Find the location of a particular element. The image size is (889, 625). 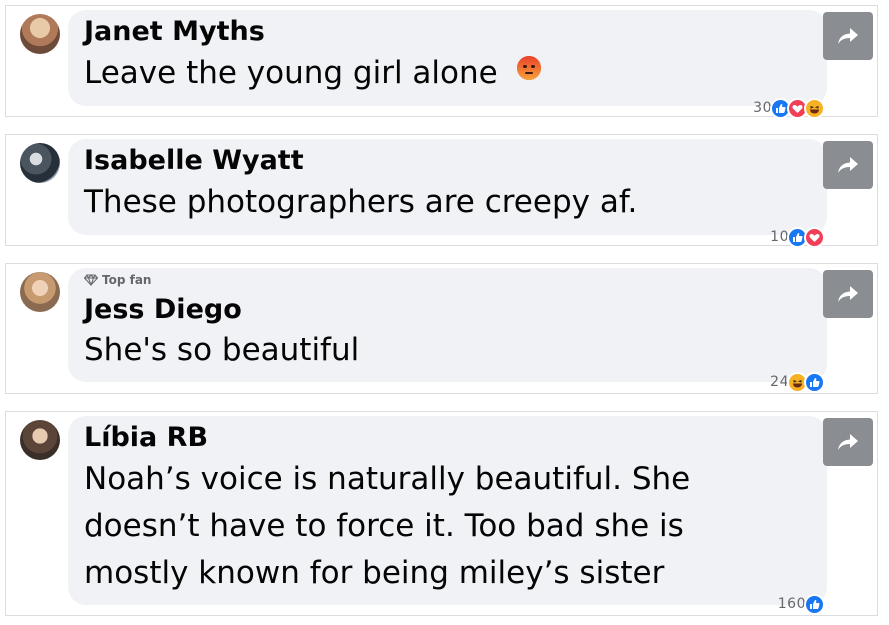

comment-author: Jess Diego is located at coordinates (163, 310).